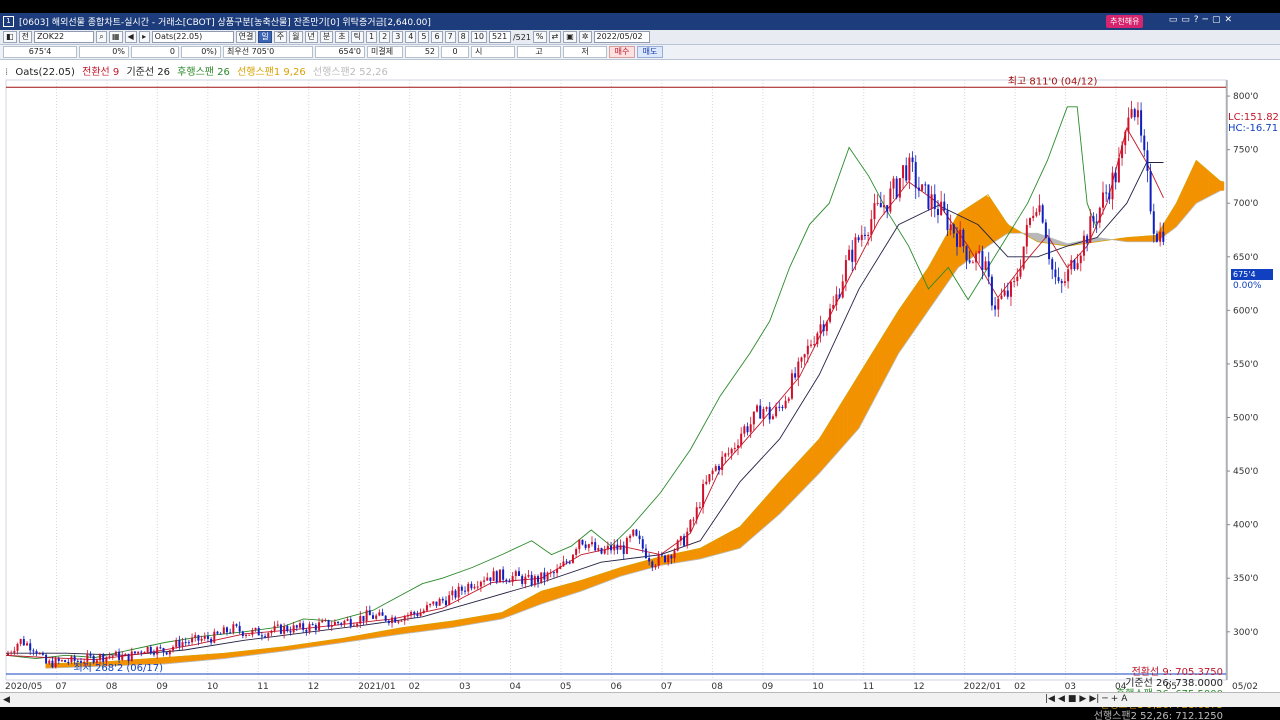 Image resolution: width=1280 pixels, height=720 pixels. What do you see at coordinates (130, 37) in the screenshot?
I see `prev-symbol-icon: ◀` at bounding box center [130, 37].